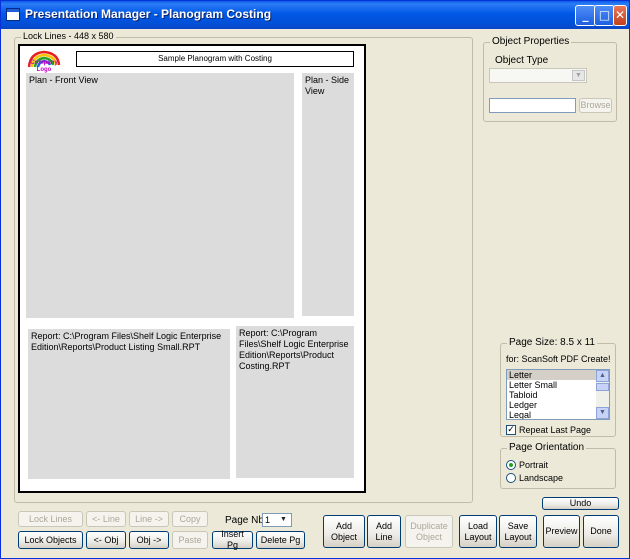 The image size is (630, 559). Describe the element at coordinates (246, 520) in the screenshot. I see `page-nbr-label: Page Nbr` at that location.